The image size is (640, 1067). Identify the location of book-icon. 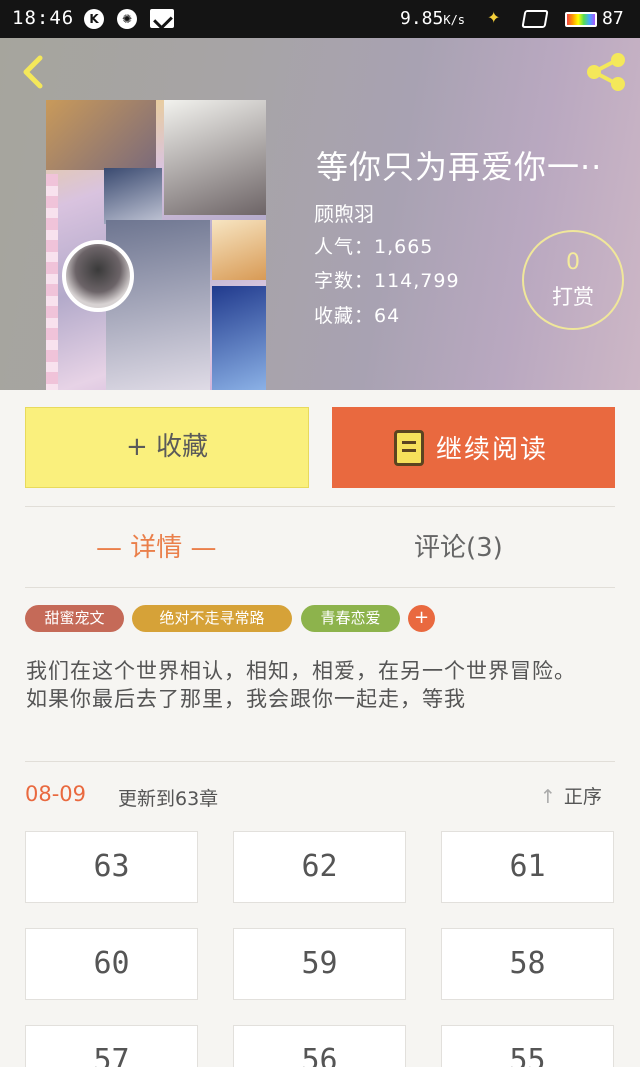
(409, 448).